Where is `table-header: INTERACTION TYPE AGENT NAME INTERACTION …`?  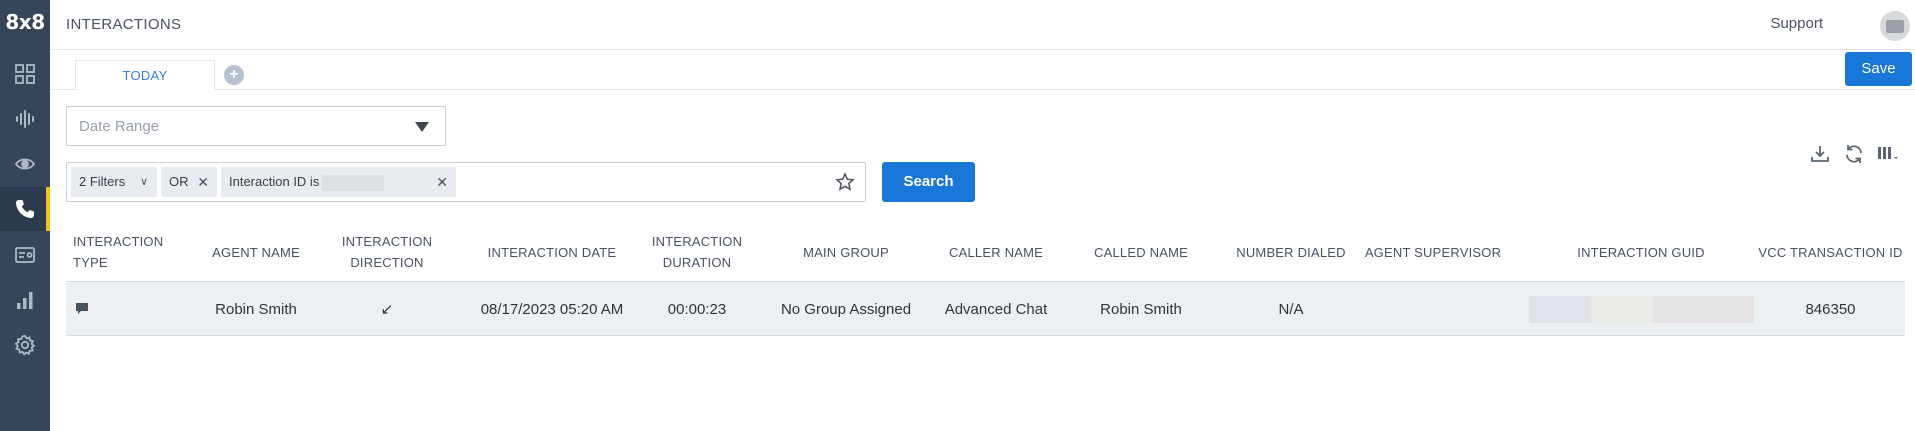 table-header: INTERACTION TYPE AGENT NAME INTERACTION … is located at coordinates (985, 252).